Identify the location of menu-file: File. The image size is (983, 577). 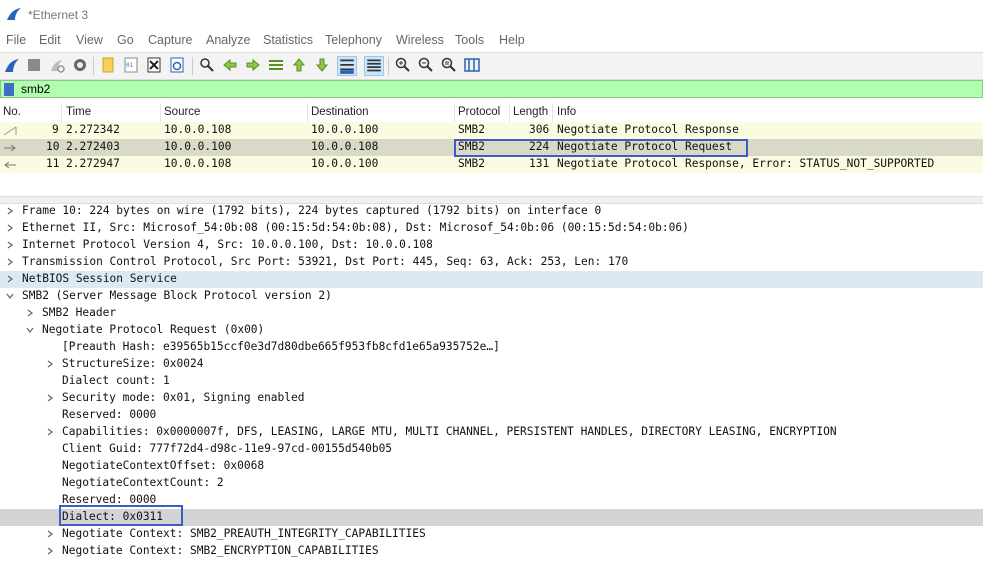
(16, 40).